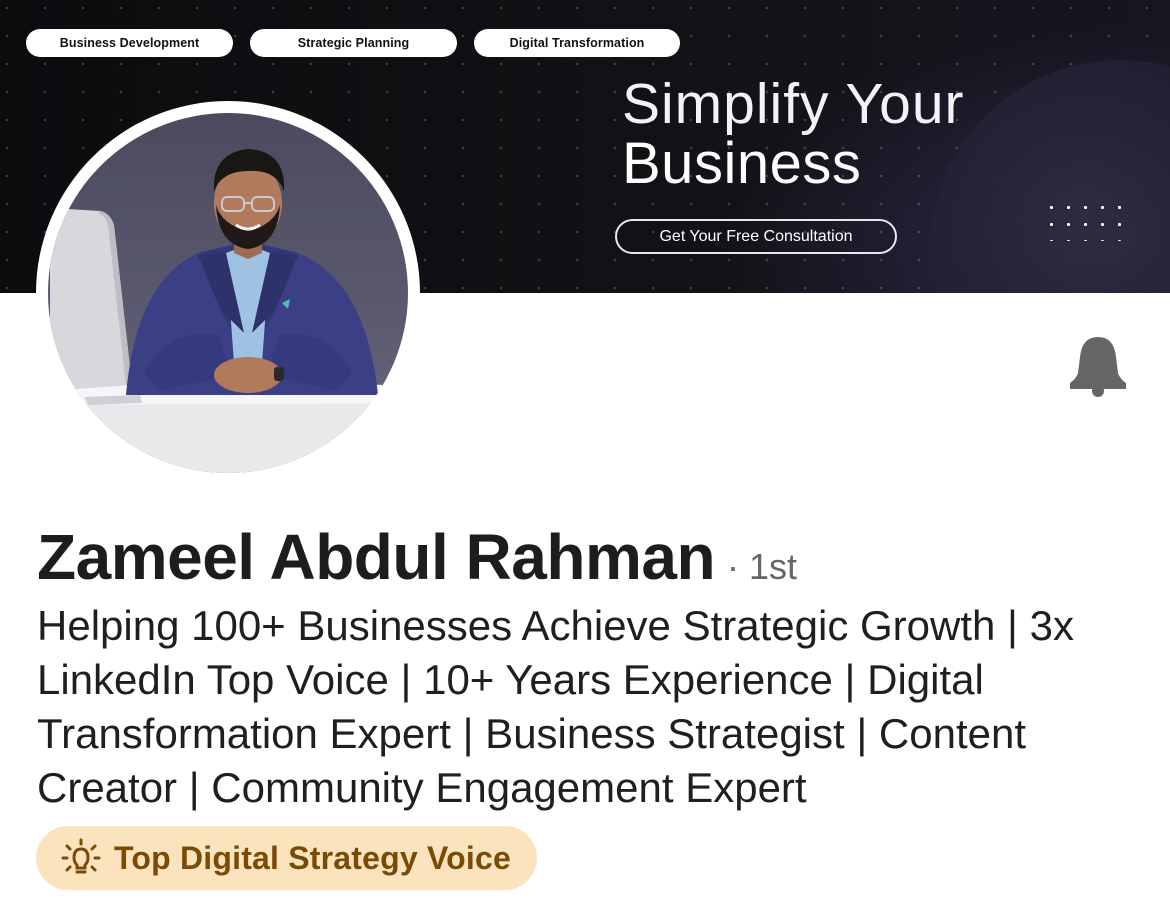 Image resolution: width=1170 pixels, height=911 pixels. I want to click on name-row: Zameel Abdul Rahman · 1st, so click(417, 557).